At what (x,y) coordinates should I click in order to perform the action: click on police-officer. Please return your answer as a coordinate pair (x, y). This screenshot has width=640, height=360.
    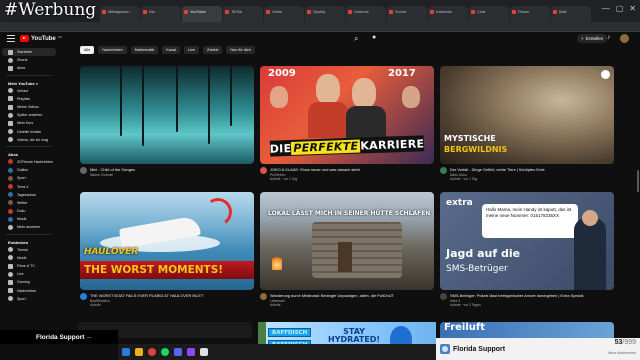
    Looking at the image, I should click on (590, 250).